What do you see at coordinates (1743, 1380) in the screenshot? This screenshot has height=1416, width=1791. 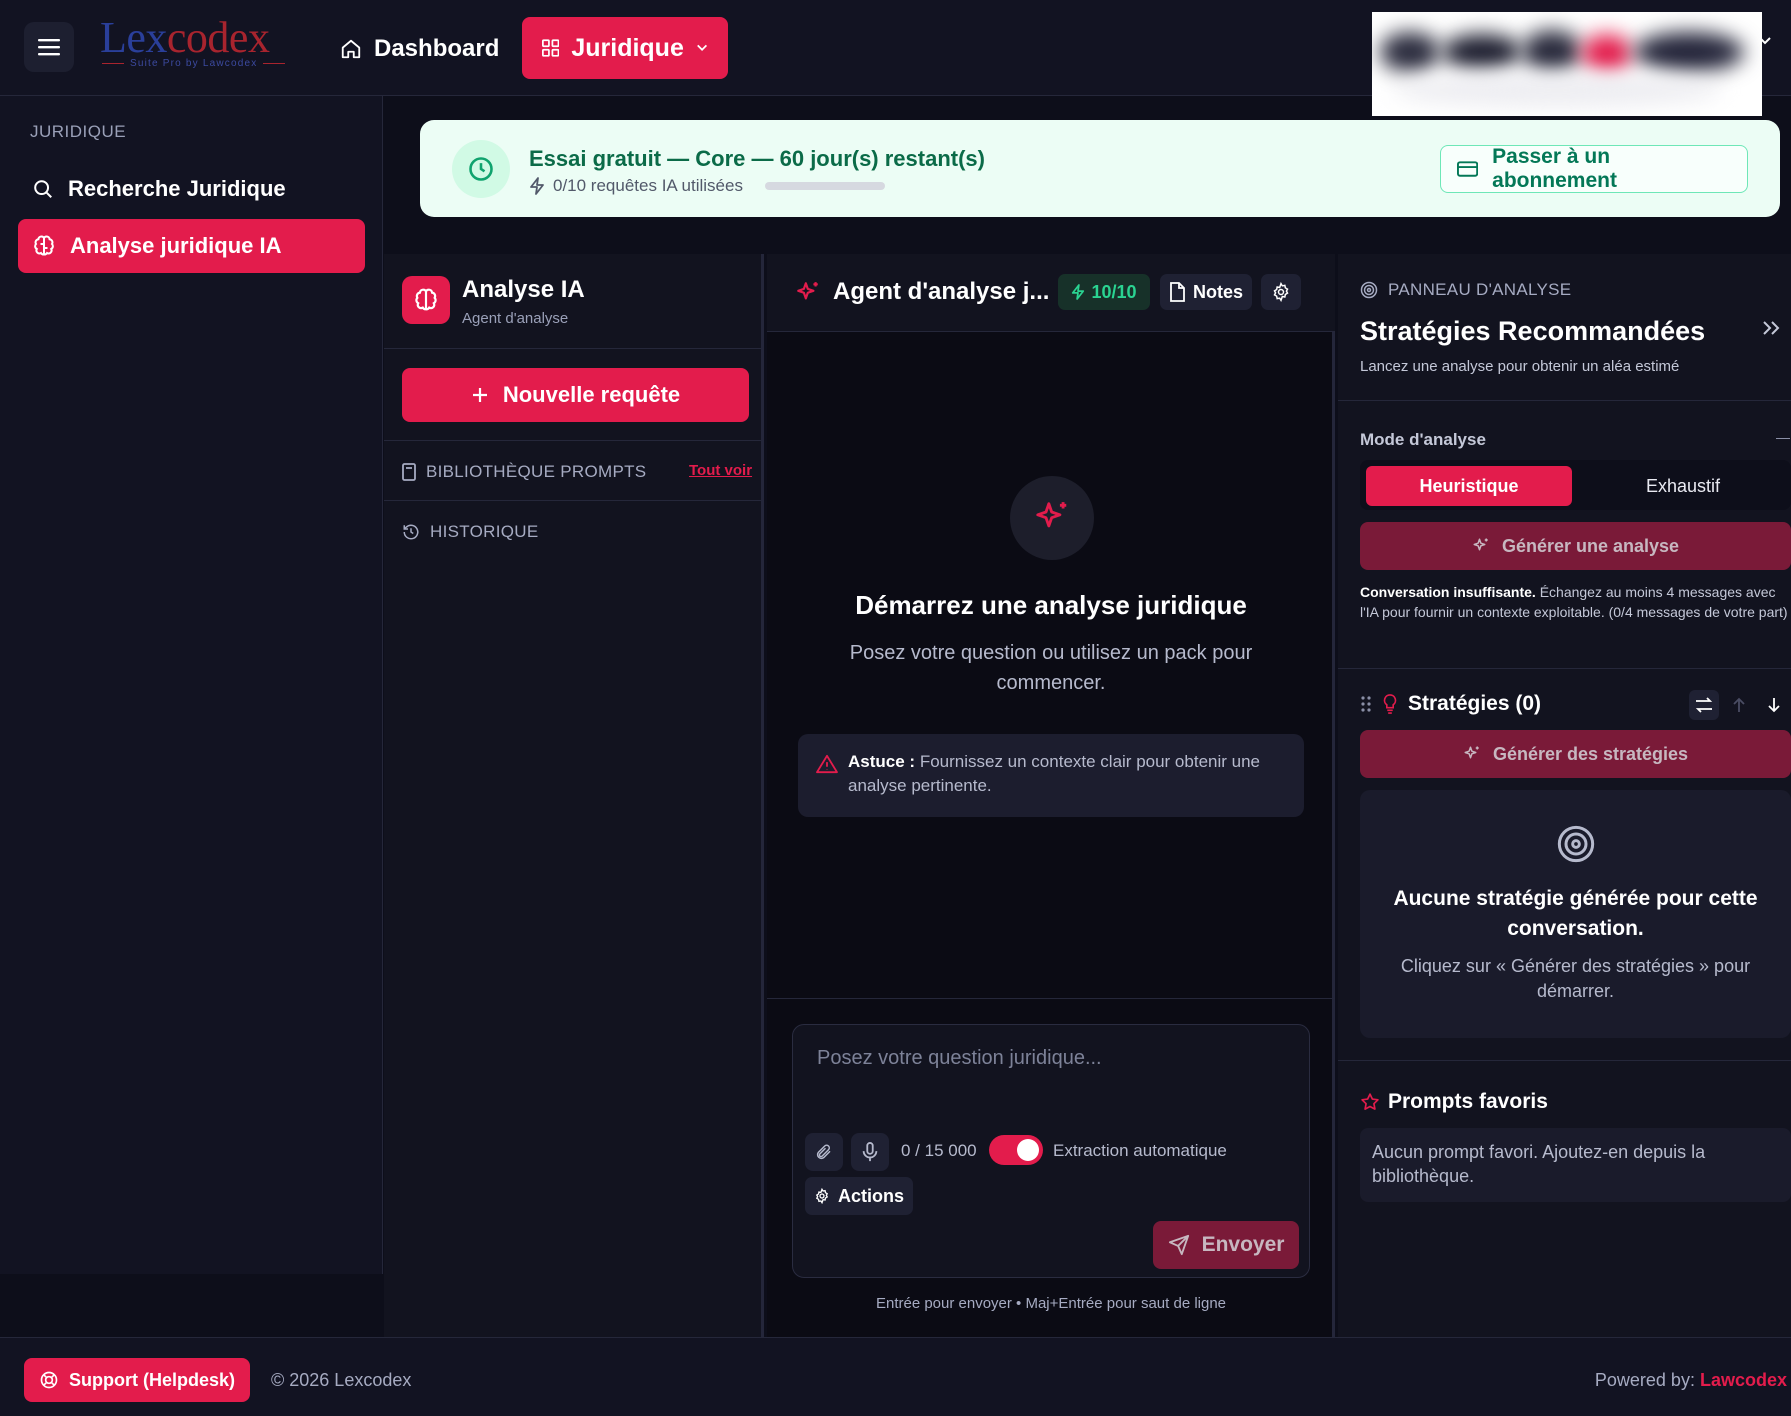 I see `powered-by-brand-link: Lawcodex` at bounding box center [1743, 1380].